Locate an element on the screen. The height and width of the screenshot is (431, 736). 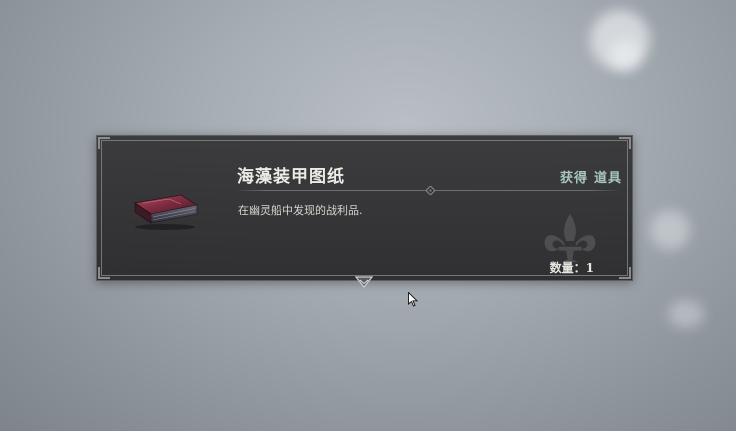
quantity-display: 数量：1 is located at coordinates (572, 267).